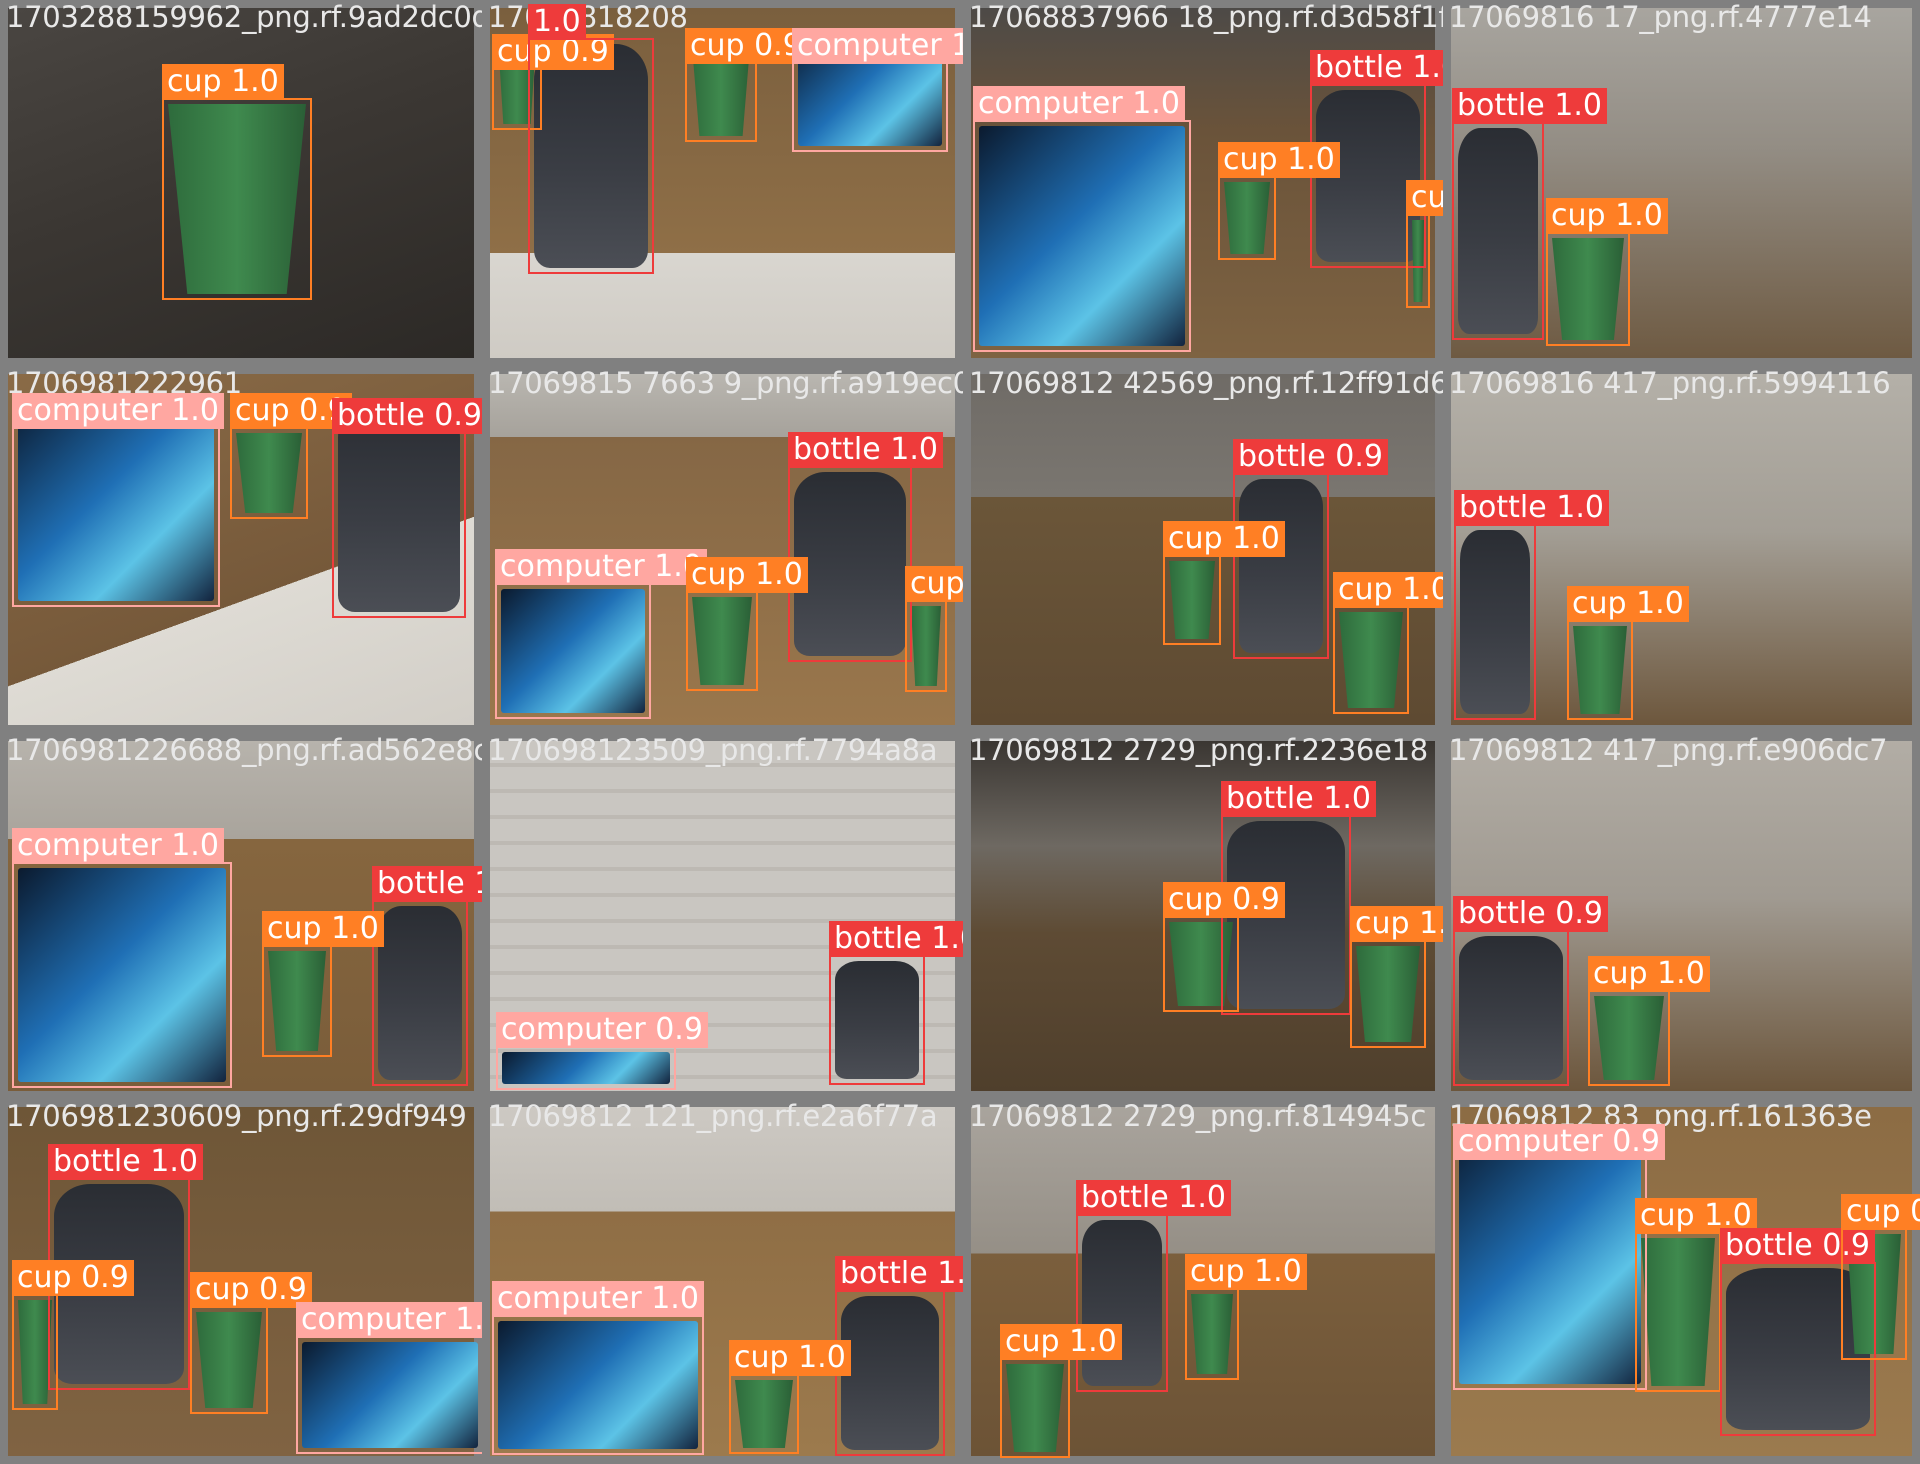 Image resolution: width=1920 pixels, height=1464 pixels. I want to click on tile-filename: 170698123509_png.rf.7794a8a, so click(713, 750).